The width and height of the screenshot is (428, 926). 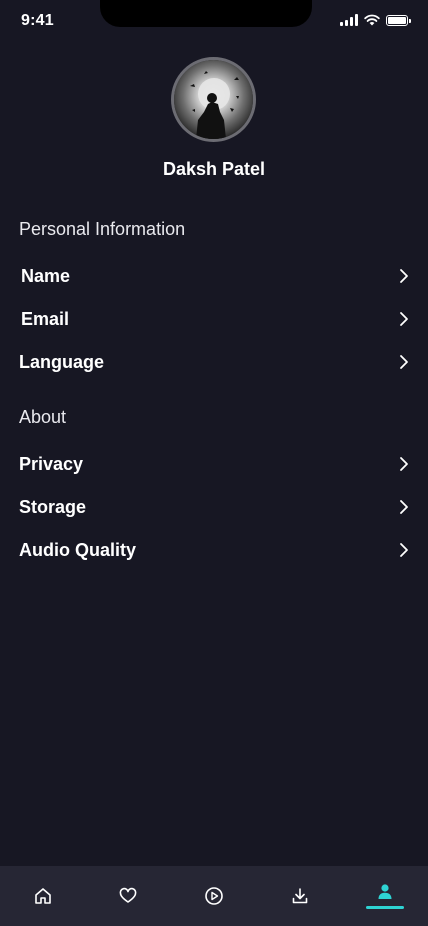 I want to click on heart-icon, so click(x=128, y=895).